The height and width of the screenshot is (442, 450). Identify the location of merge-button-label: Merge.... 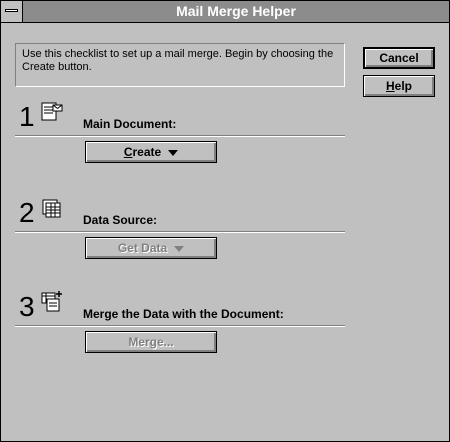
(151, 342).